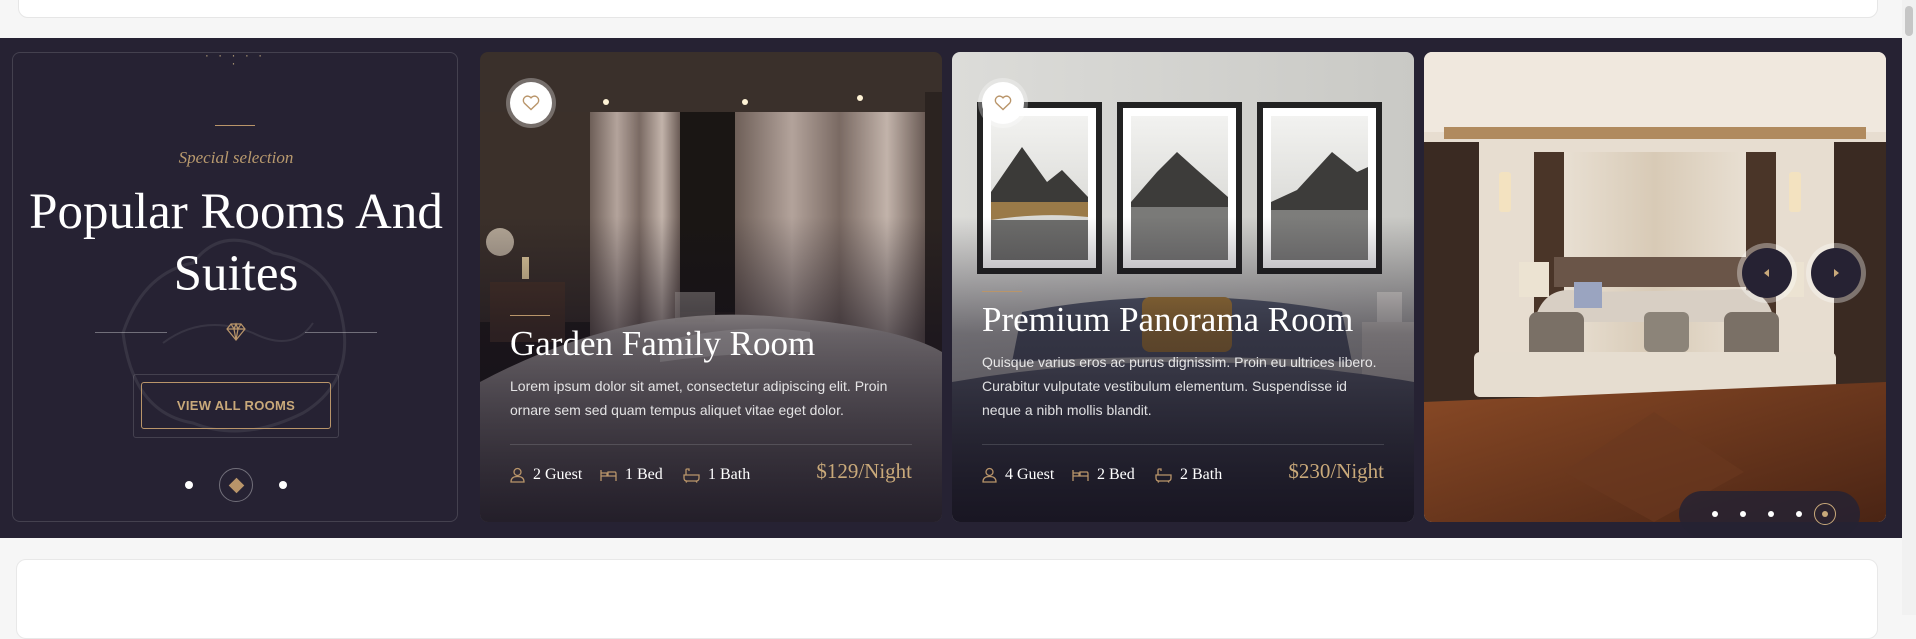 This screenshot has width=1916, height=639. What do you see at coordinates (131, 332) in the screenshot?
I see `divider-left` at bounding box center [131, 332].